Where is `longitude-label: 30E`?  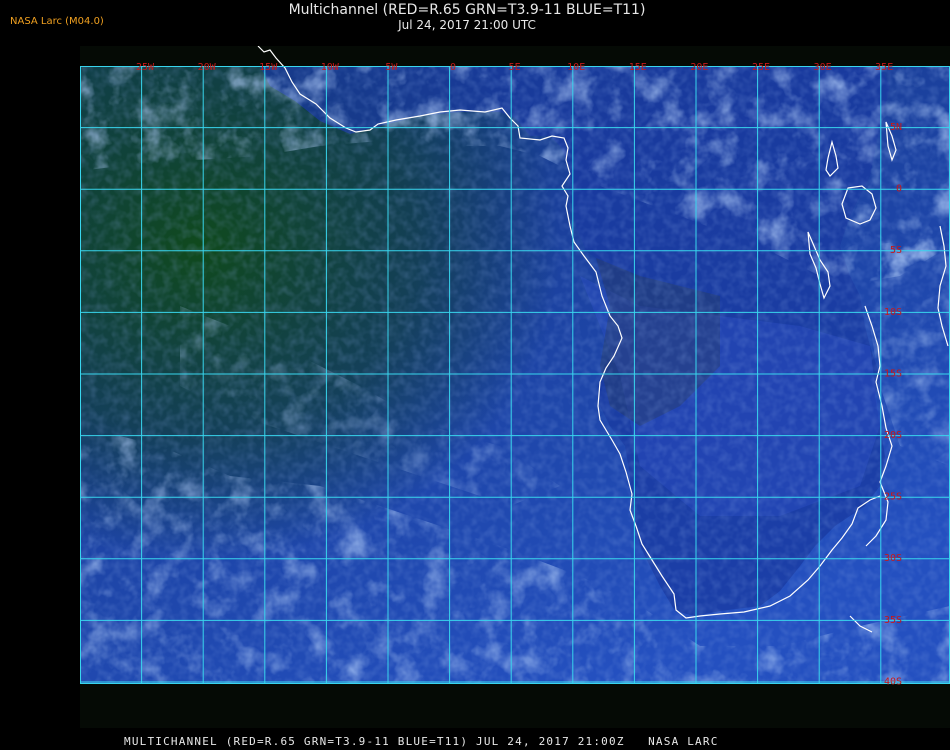 longitude-label: 30E is located at coordinates (823, 67).